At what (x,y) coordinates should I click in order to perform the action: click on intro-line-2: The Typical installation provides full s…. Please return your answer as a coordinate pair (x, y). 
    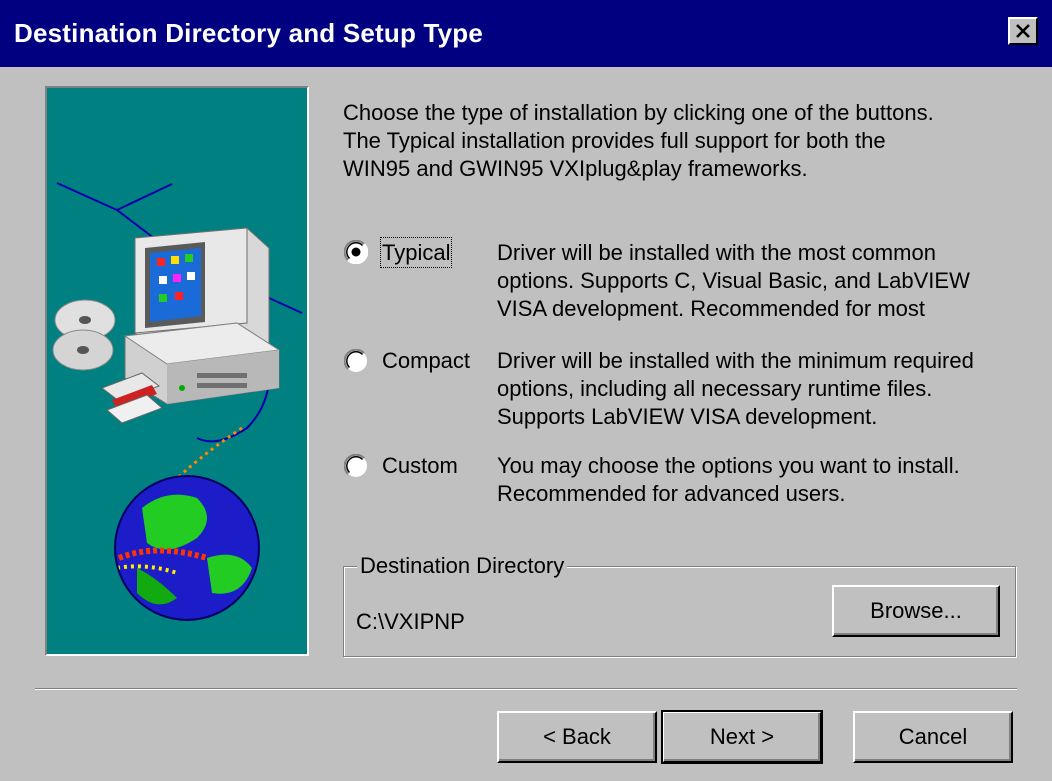
    Looking at the image, I should click on (614, 140).